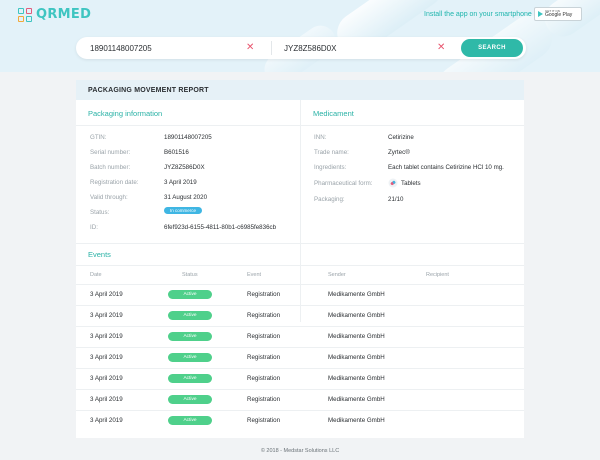 The height and width of the screenshot is (460, 600). I want to click on medicament-row: Trade name: Zyrtec®, so click(412, 152).